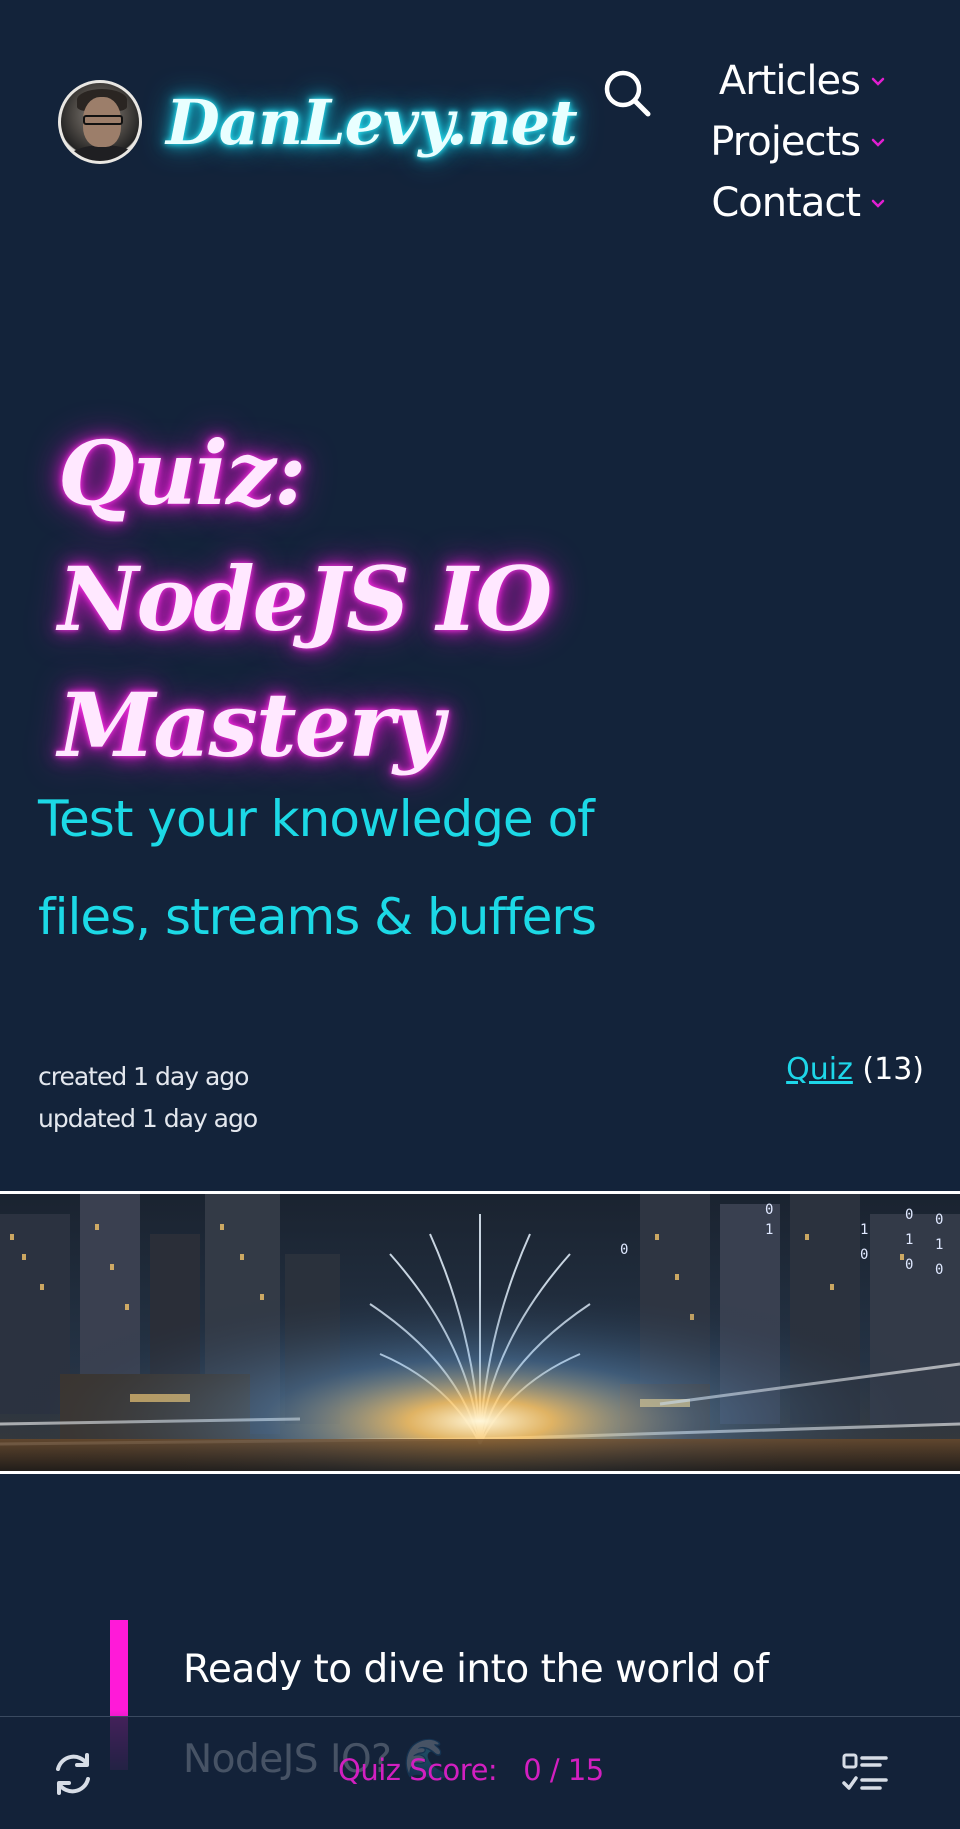 The height and width of the screenshot is (1829, 960). I want to click on nav-item-label: Projects, so click(785, 141).